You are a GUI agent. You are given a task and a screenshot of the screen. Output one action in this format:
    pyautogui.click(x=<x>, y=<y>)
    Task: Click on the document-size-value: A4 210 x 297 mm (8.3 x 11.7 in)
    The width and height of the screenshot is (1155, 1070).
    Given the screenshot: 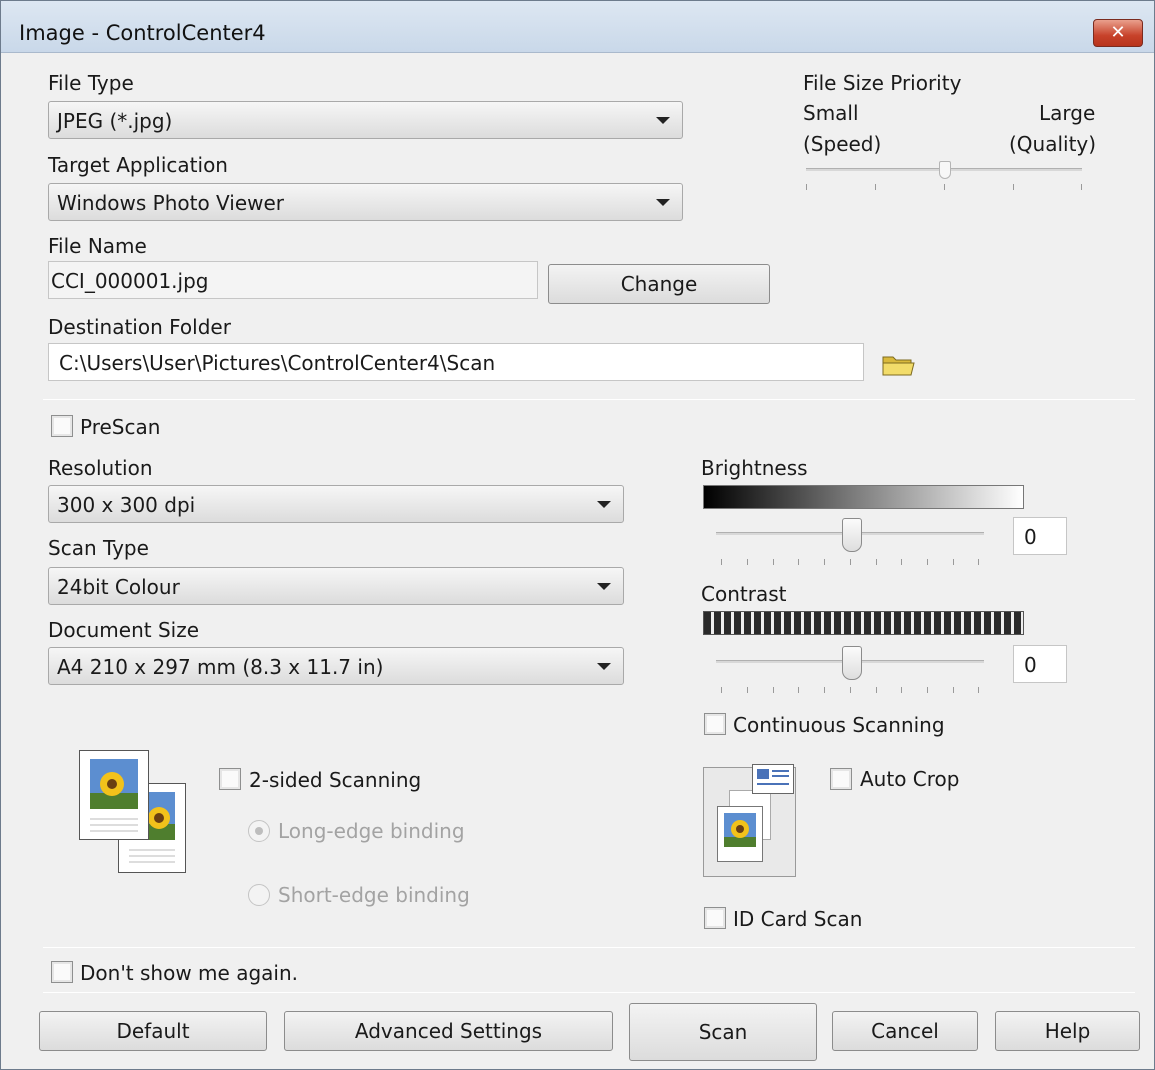 What is the action you would take?
    pyautogui.click(x=220, y=667)
    